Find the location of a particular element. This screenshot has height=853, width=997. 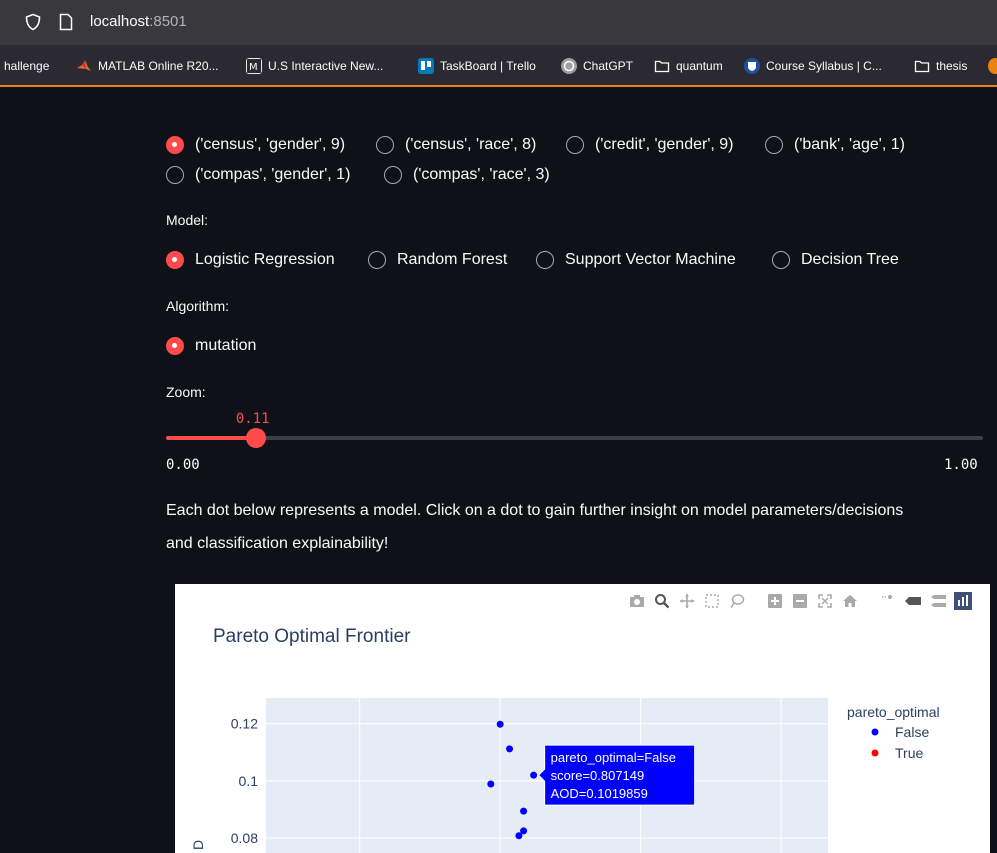

zoom-slider-thumb is located at coordinates (255, 438).